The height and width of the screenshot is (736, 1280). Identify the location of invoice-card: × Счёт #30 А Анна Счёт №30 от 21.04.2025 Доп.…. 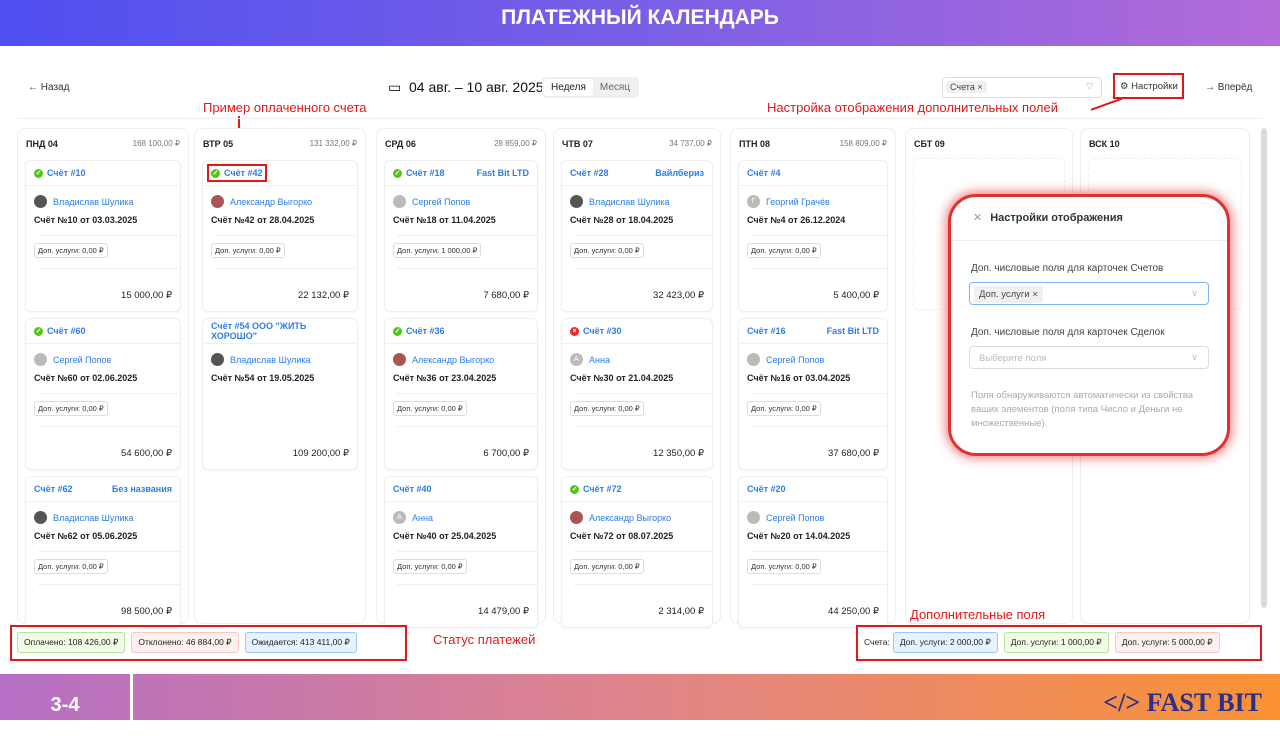
(637, 394).